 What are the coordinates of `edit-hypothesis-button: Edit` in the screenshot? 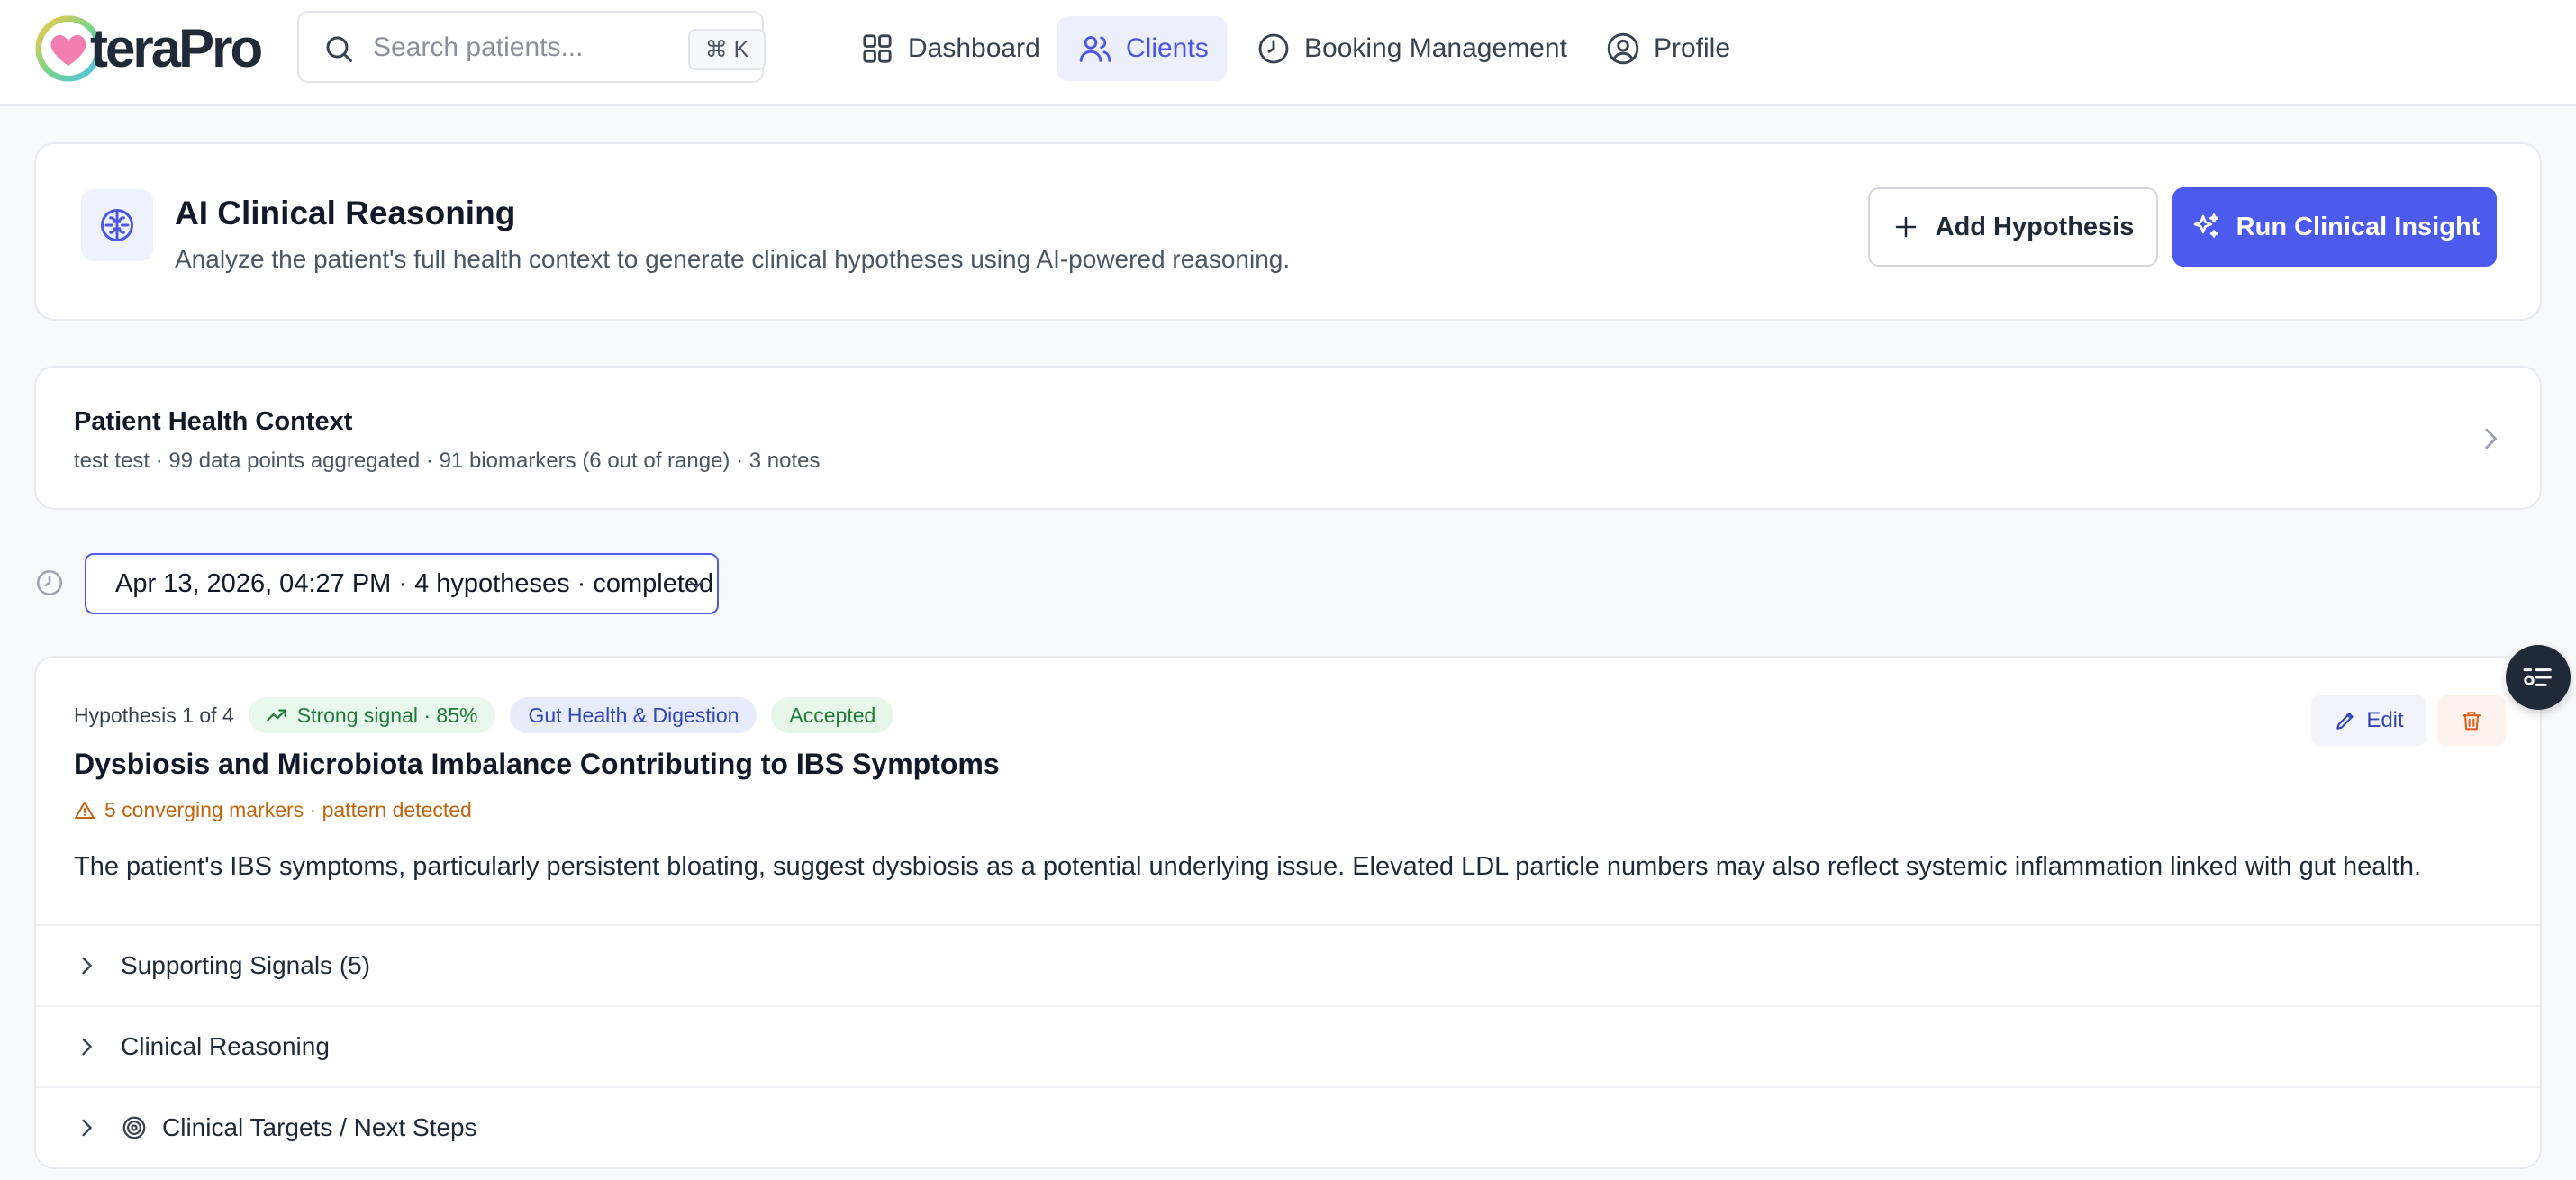 It's located at (2368, 720).